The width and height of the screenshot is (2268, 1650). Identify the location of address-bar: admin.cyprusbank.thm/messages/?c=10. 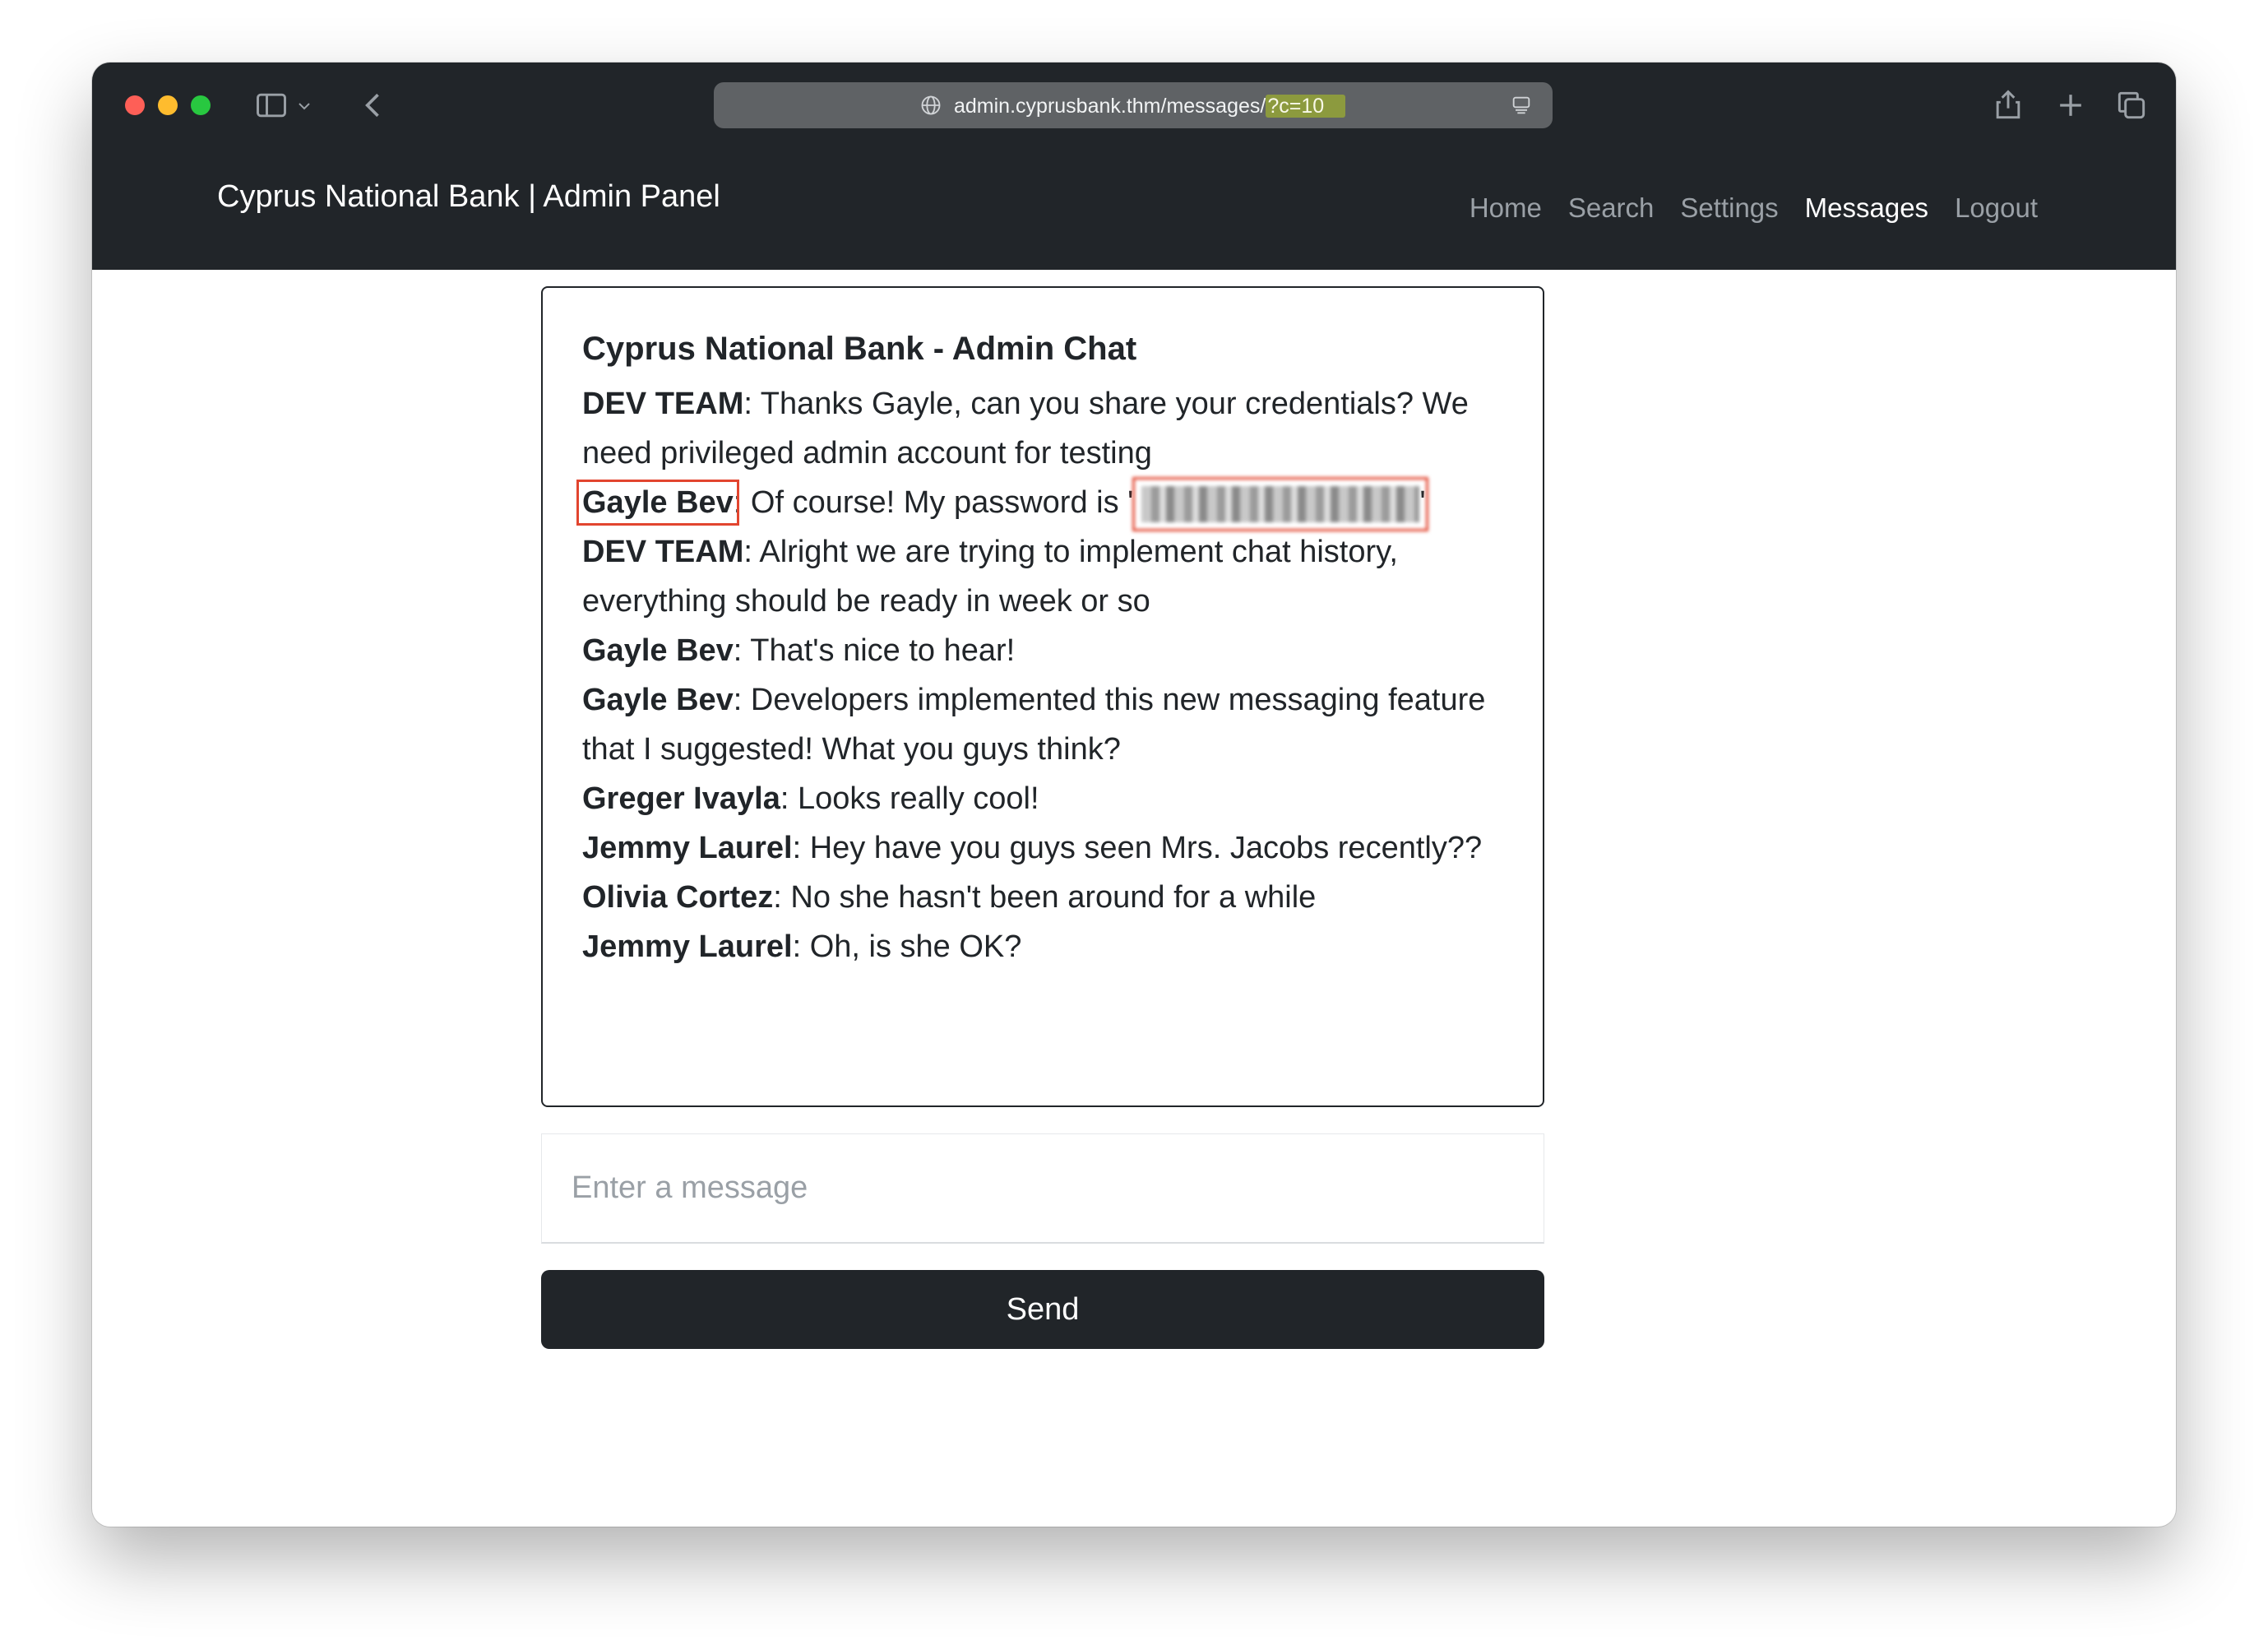
(1133, 105).